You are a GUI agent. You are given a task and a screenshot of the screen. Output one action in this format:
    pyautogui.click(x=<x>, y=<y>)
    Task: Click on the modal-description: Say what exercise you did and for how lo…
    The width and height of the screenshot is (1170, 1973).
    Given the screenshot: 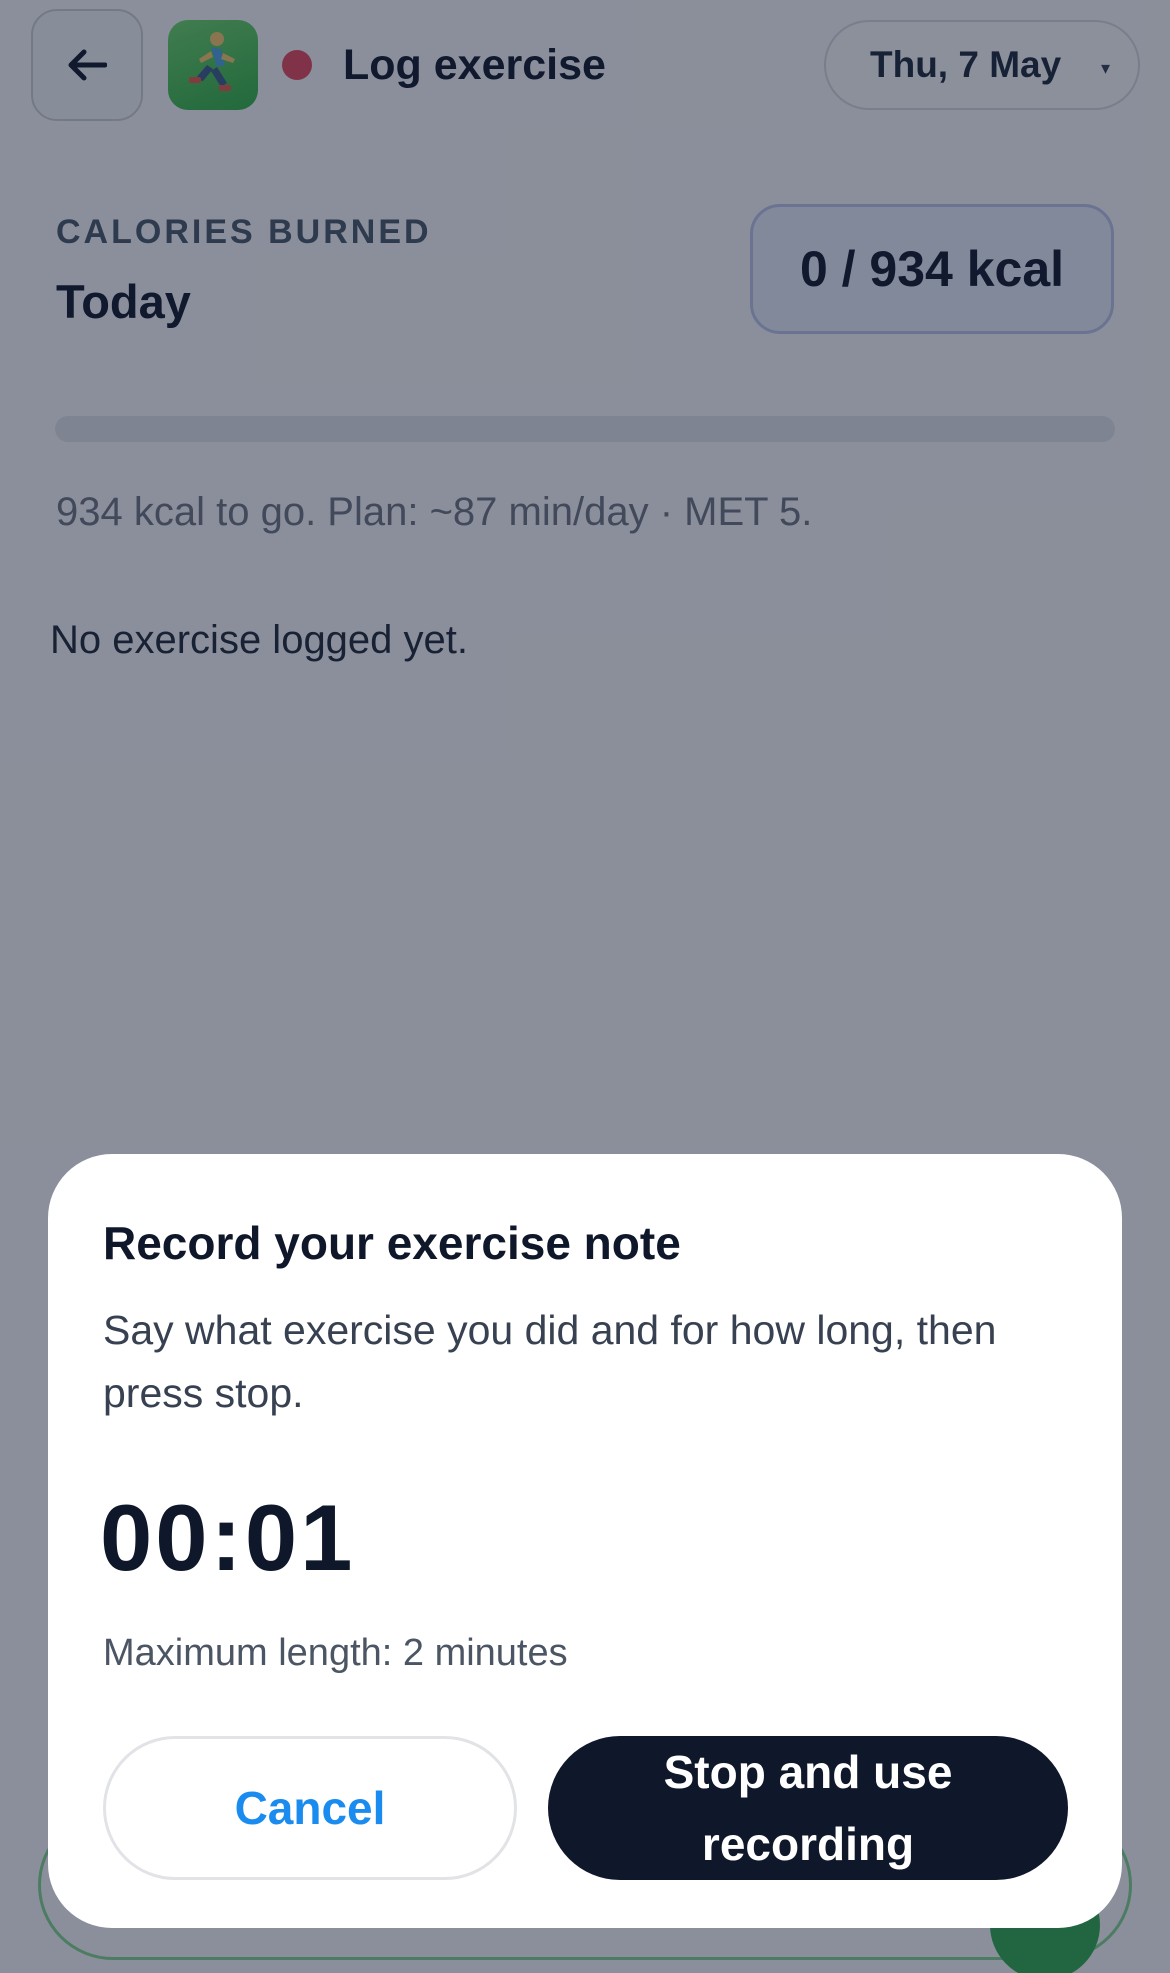 What is the action you would take?
    pyautogui.click(x=550, y=1361)
    